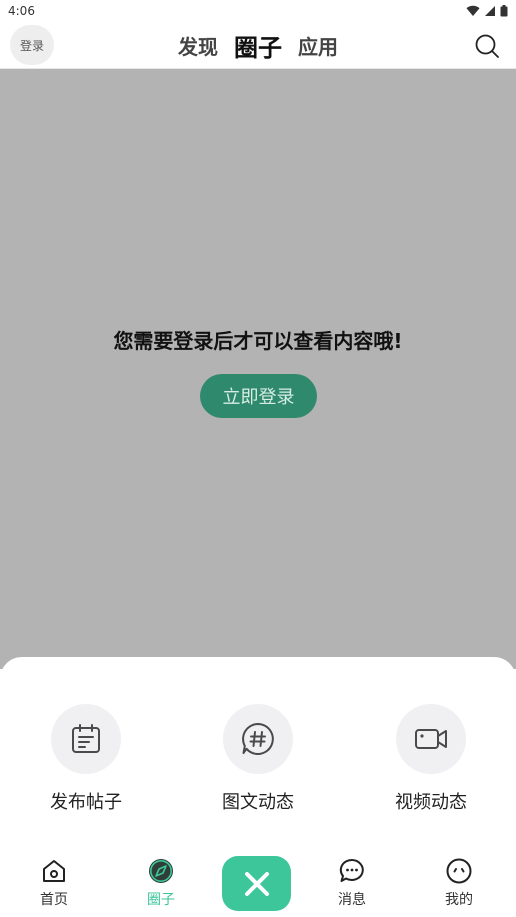 This screenshot has width=516, height=917. I want to click on compass-icon, so click(161, 871).